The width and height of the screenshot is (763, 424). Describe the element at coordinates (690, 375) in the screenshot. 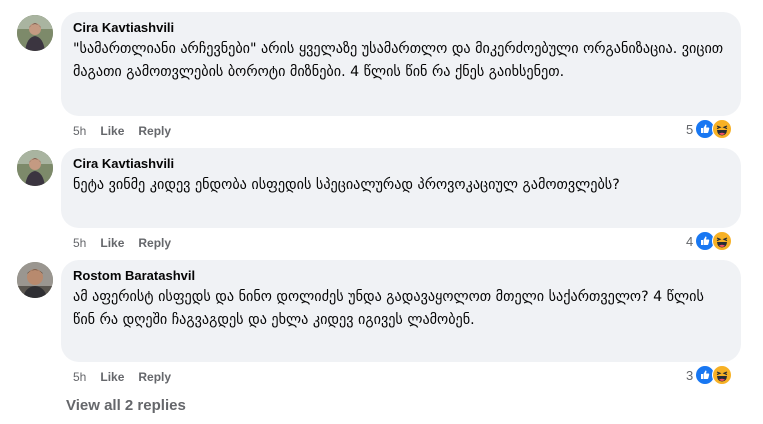

I see `reaction-count: 3` at that location.